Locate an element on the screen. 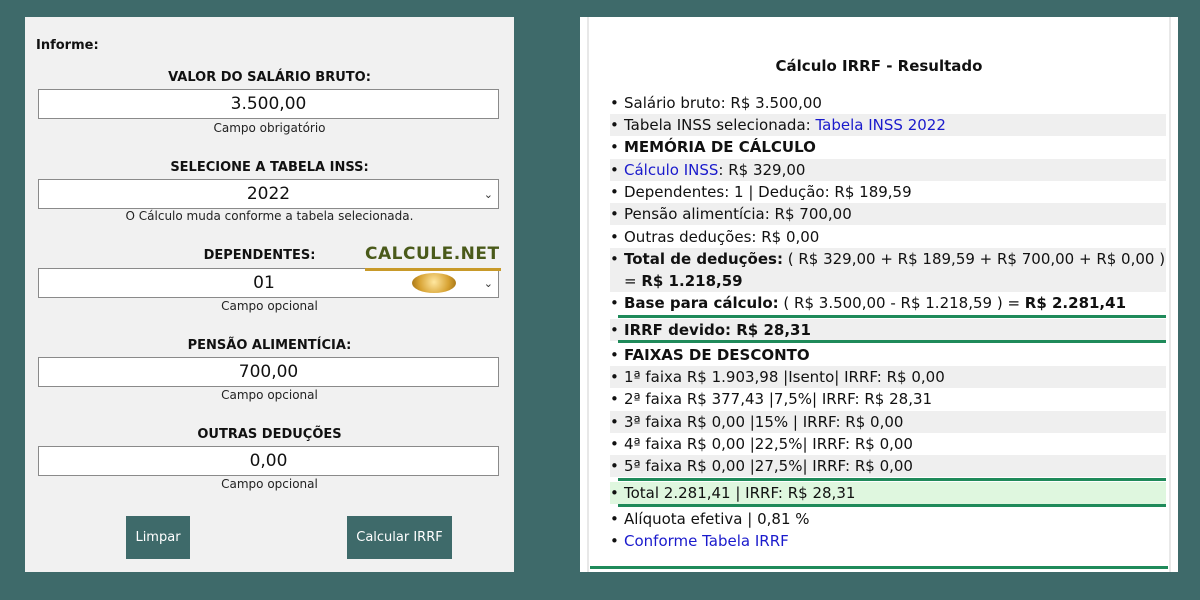  total-deducoes-label: Total de deduções: is located at coordinates (703, 259).